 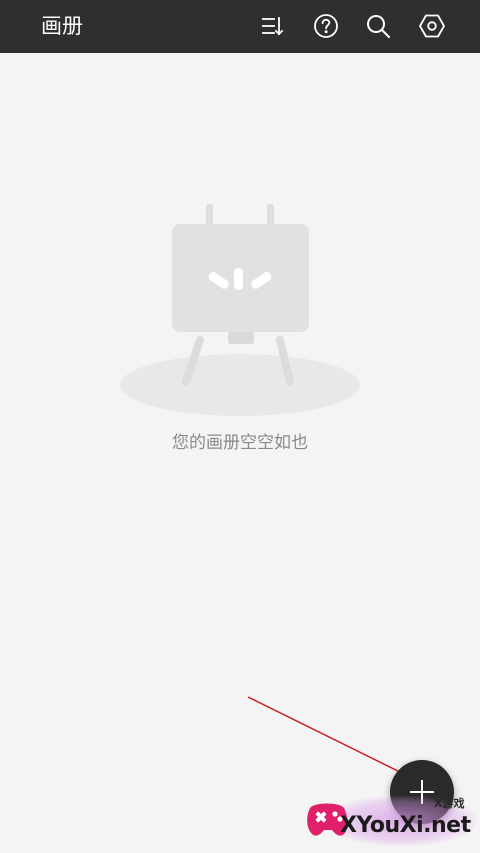 What do you see at coordinates (240, 310) in the screenshot?
I see `empty-easel-illustration` at bounding box center [240, 310].